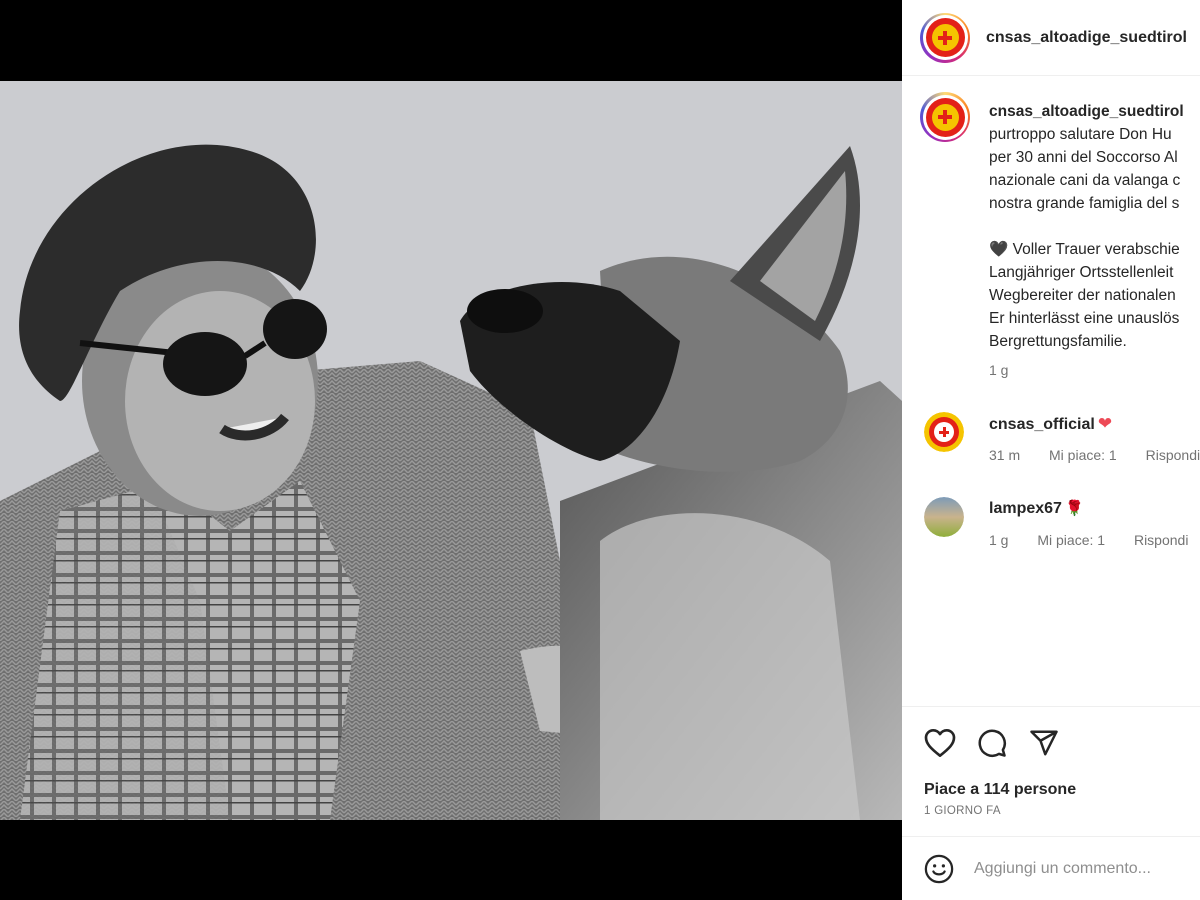 The height and width of the screenshot is (900, 1200). What do you see at coordinates (1105, 423) in the screenshot?
I see `red-heart-icon: ❤` at bounding box center [1105, 423].